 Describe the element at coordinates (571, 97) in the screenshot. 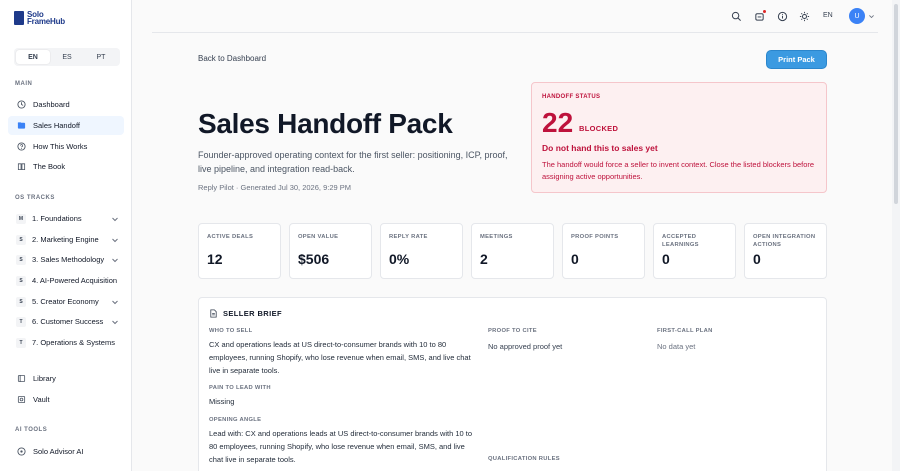

I see `status-label: HANDOFF STATUS` at that location.